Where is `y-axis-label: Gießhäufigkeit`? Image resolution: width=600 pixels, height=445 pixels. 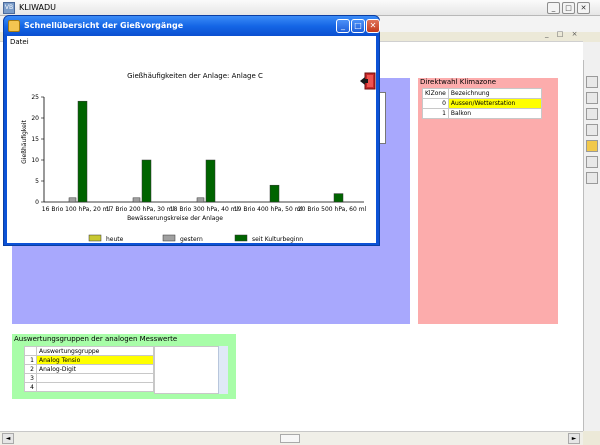 y-axis-label: Gießhäufigkeit is located at coordinates (24, 142).